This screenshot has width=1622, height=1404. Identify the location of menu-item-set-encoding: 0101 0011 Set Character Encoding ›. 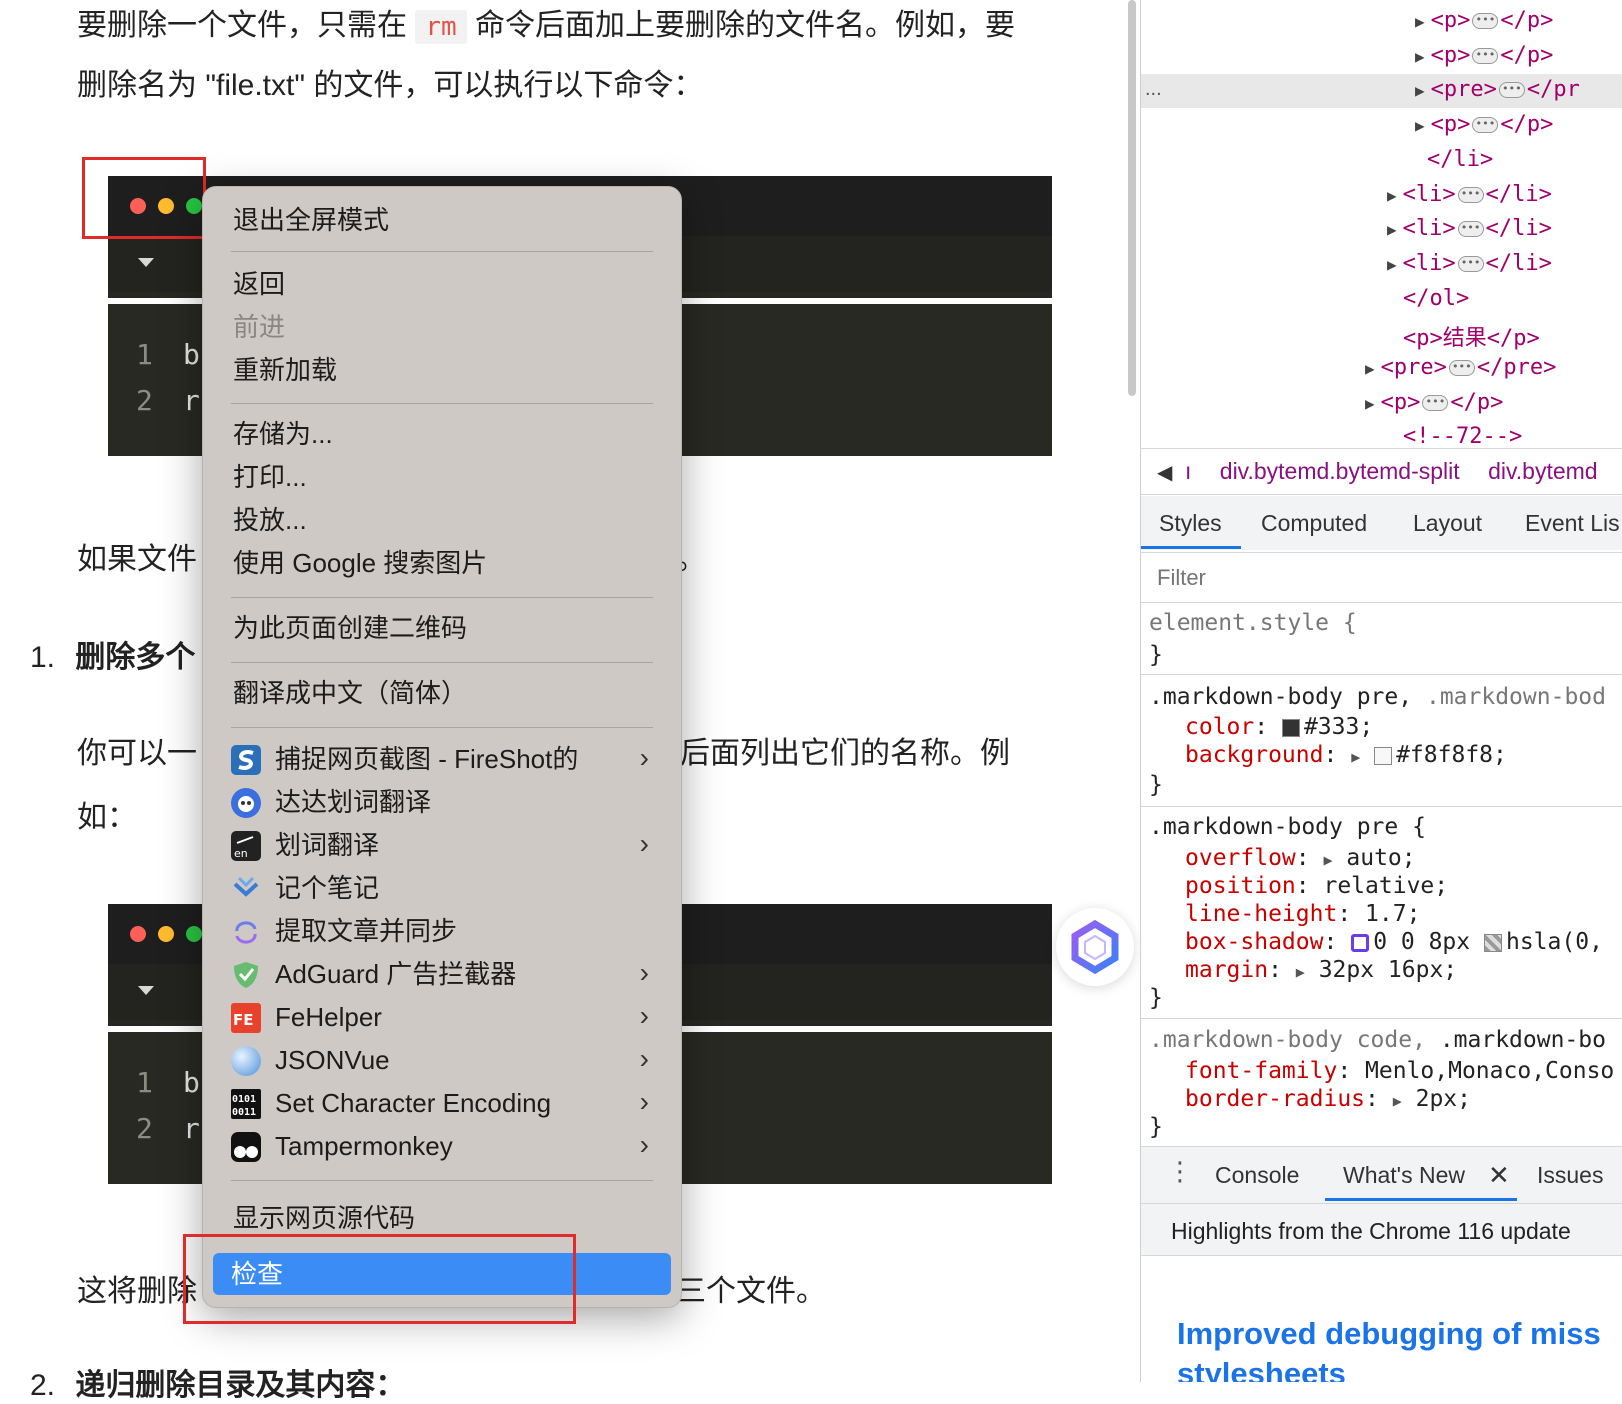
(442, 1103).